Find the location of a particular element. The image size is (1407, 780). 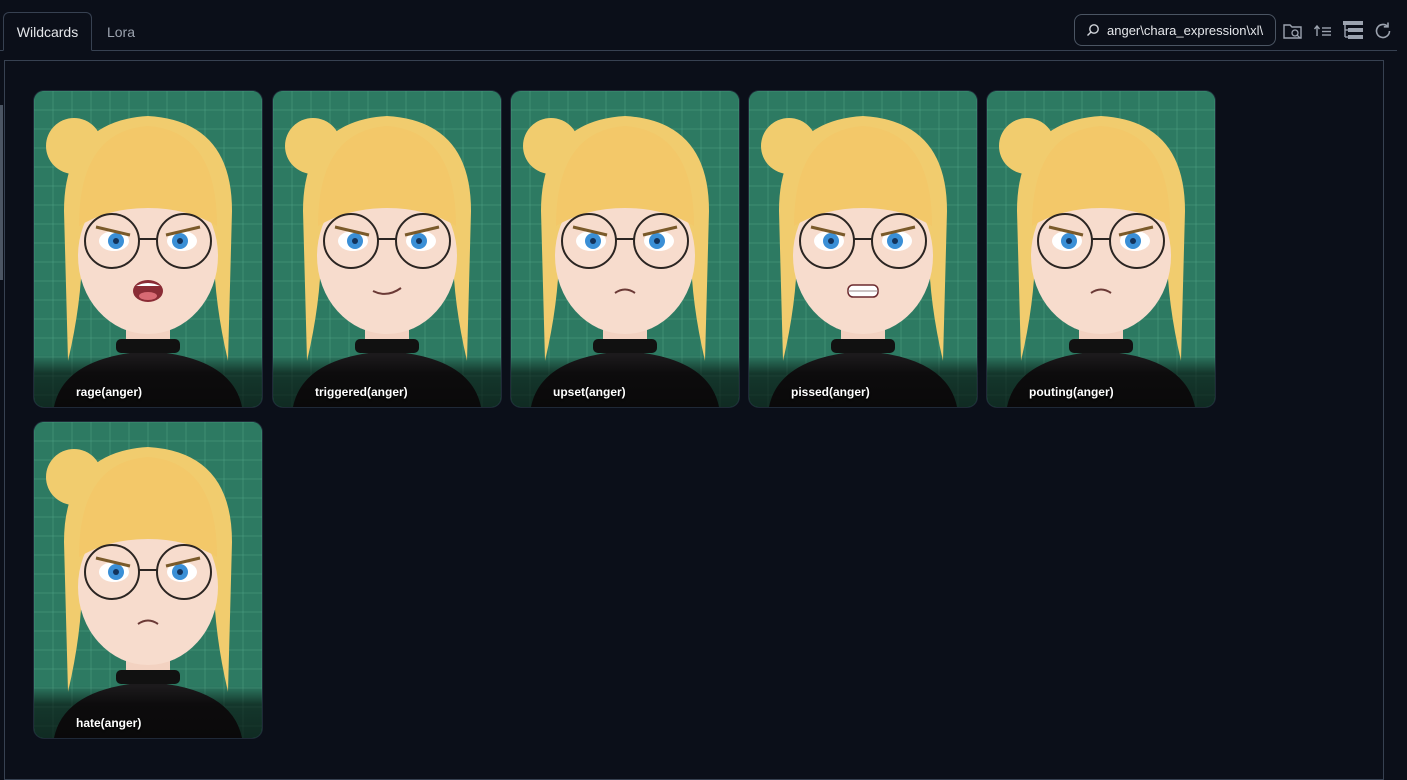

folder-search-icon is located at coordinates (1293, 31).